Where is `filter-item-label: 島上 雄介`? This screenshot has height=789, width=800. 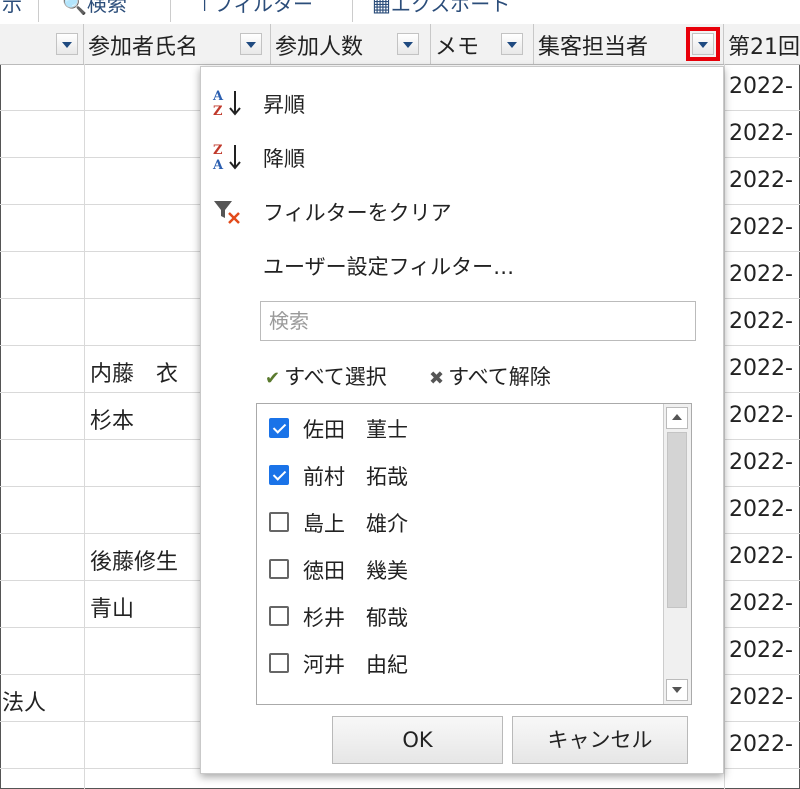
filter-item-label: 島上 雄介 is located at coordinates (355, 524).